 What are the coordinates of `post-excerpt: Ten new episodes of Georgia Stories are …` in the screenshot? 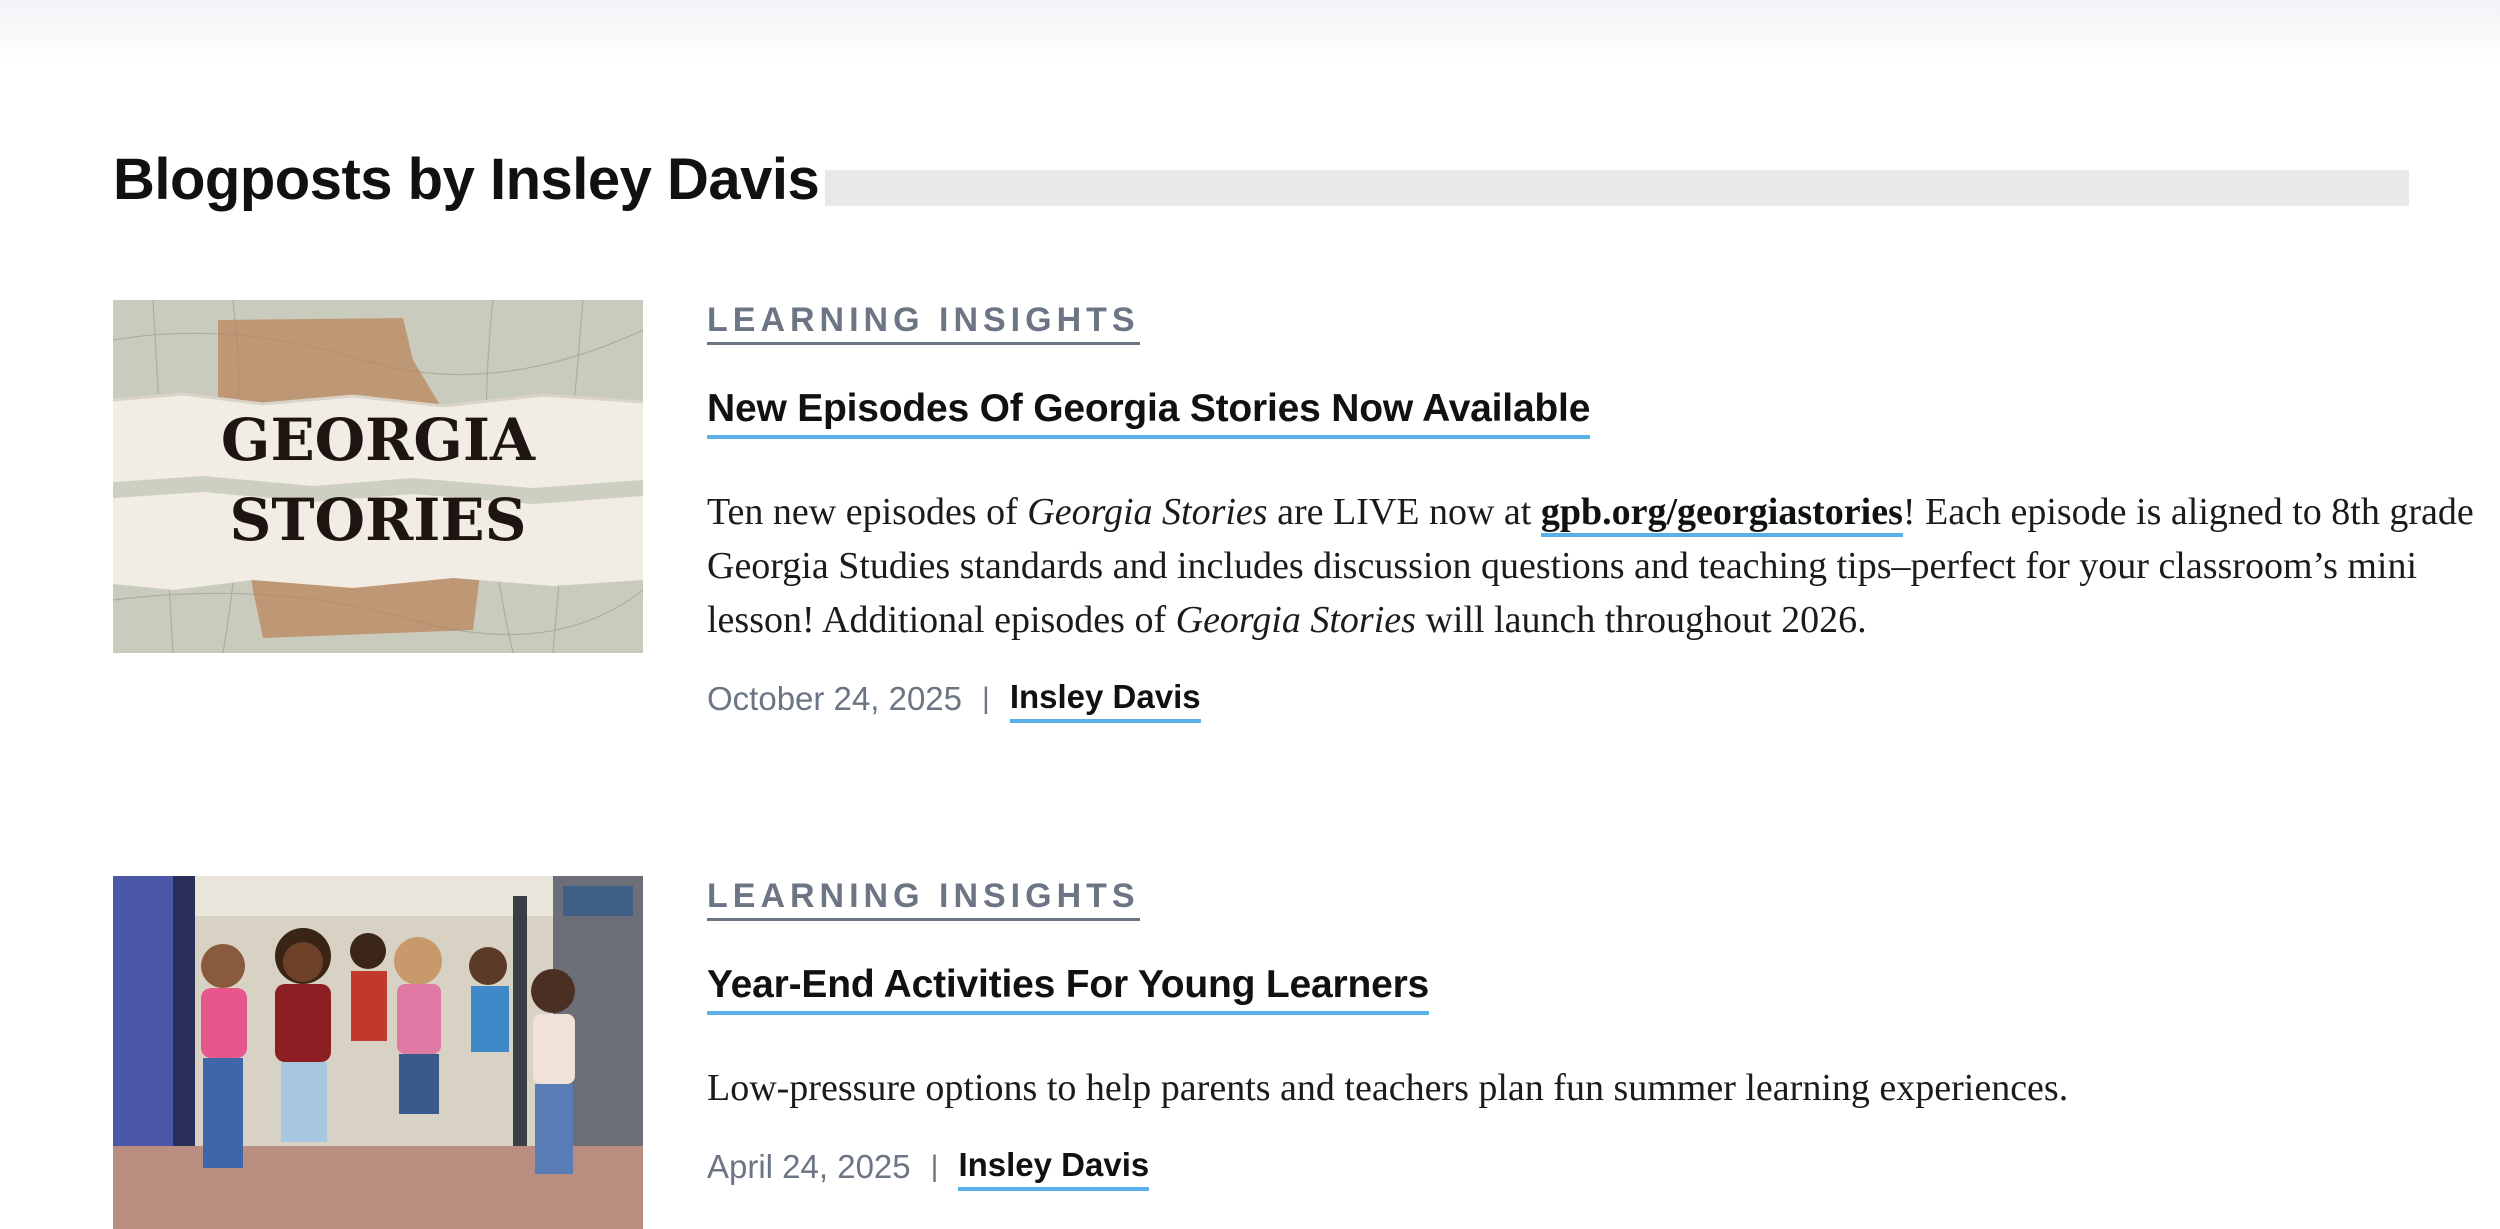 It's located at (1603, 566).